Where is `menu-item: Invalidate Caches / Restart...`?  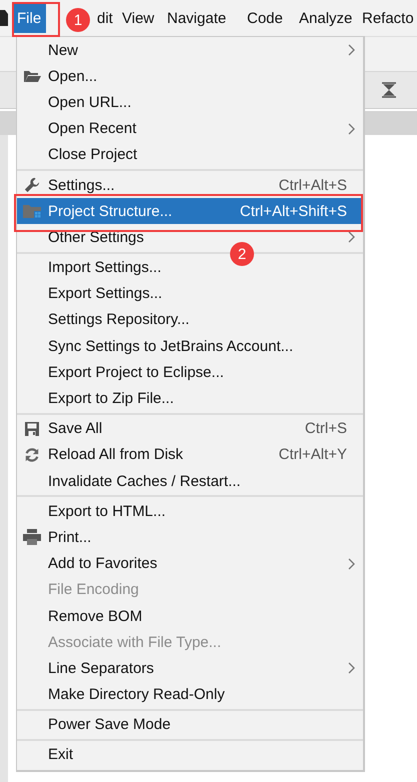 menu-item: Invalidate Caches / Restart... is located at coordinates (190, 481).